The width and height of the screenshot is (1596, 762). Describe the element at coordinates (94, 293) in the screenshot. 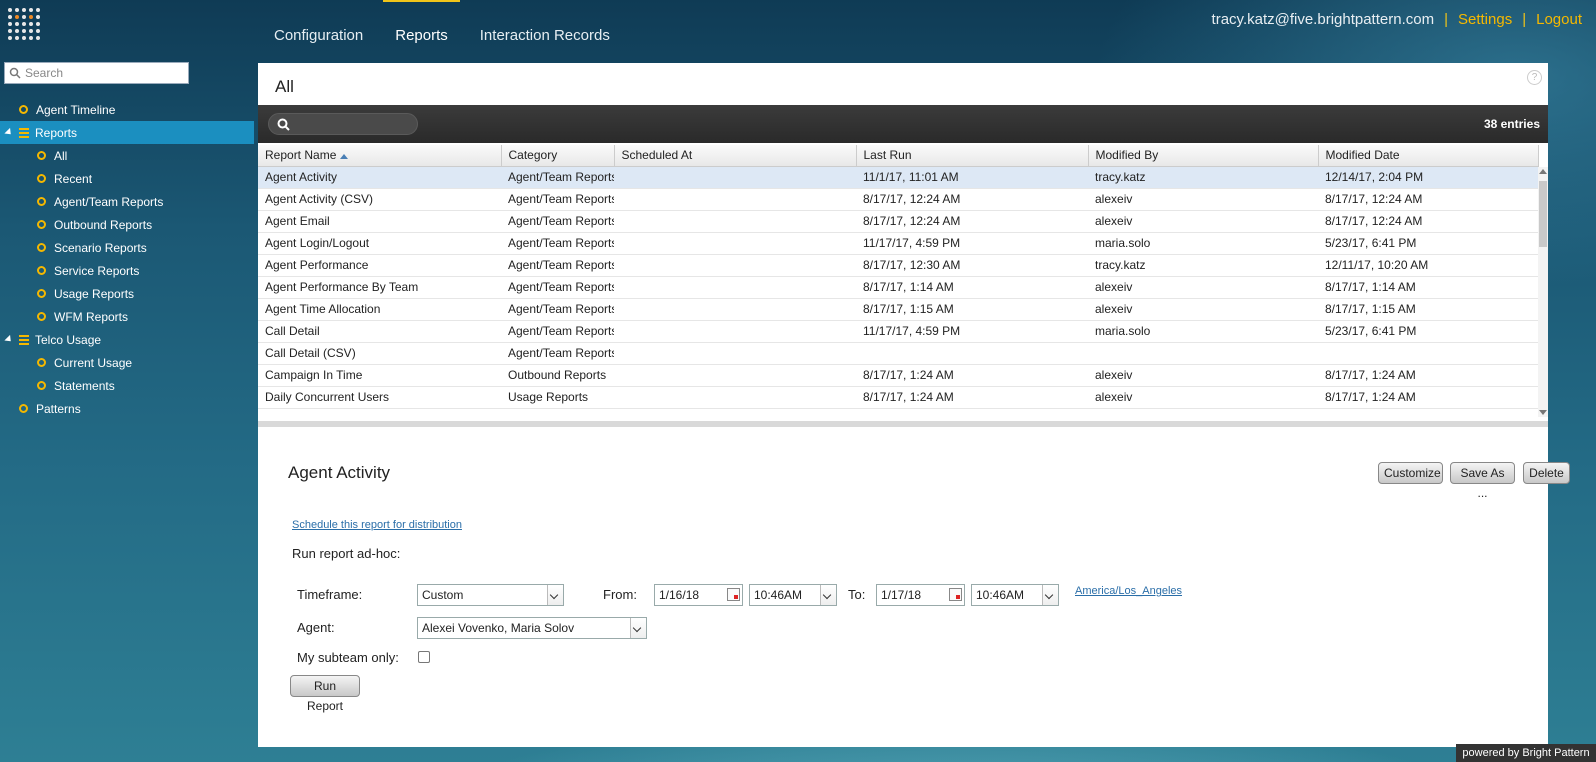

I see `sidebar-item-label: Usage Reports` at that location.